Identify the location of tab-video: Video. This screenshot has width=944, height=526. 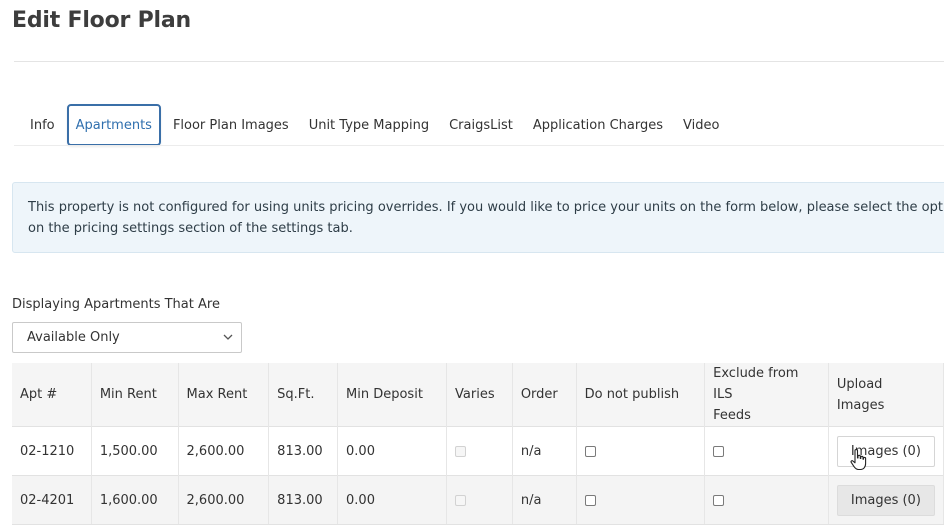
(701, 125).